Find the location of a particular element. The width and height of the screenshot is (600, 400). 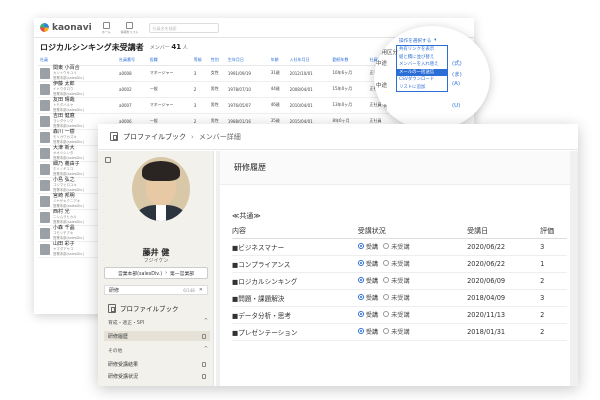

kaonavi-logo-icon is located at coordinates (44, 27).